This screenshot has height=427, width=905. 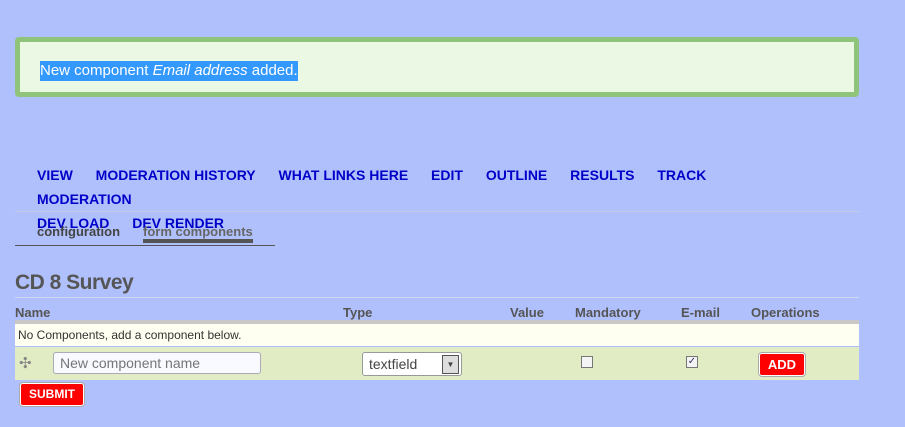 I want to click on chevron-down-icon: ▼, so click(x=450, y=364).